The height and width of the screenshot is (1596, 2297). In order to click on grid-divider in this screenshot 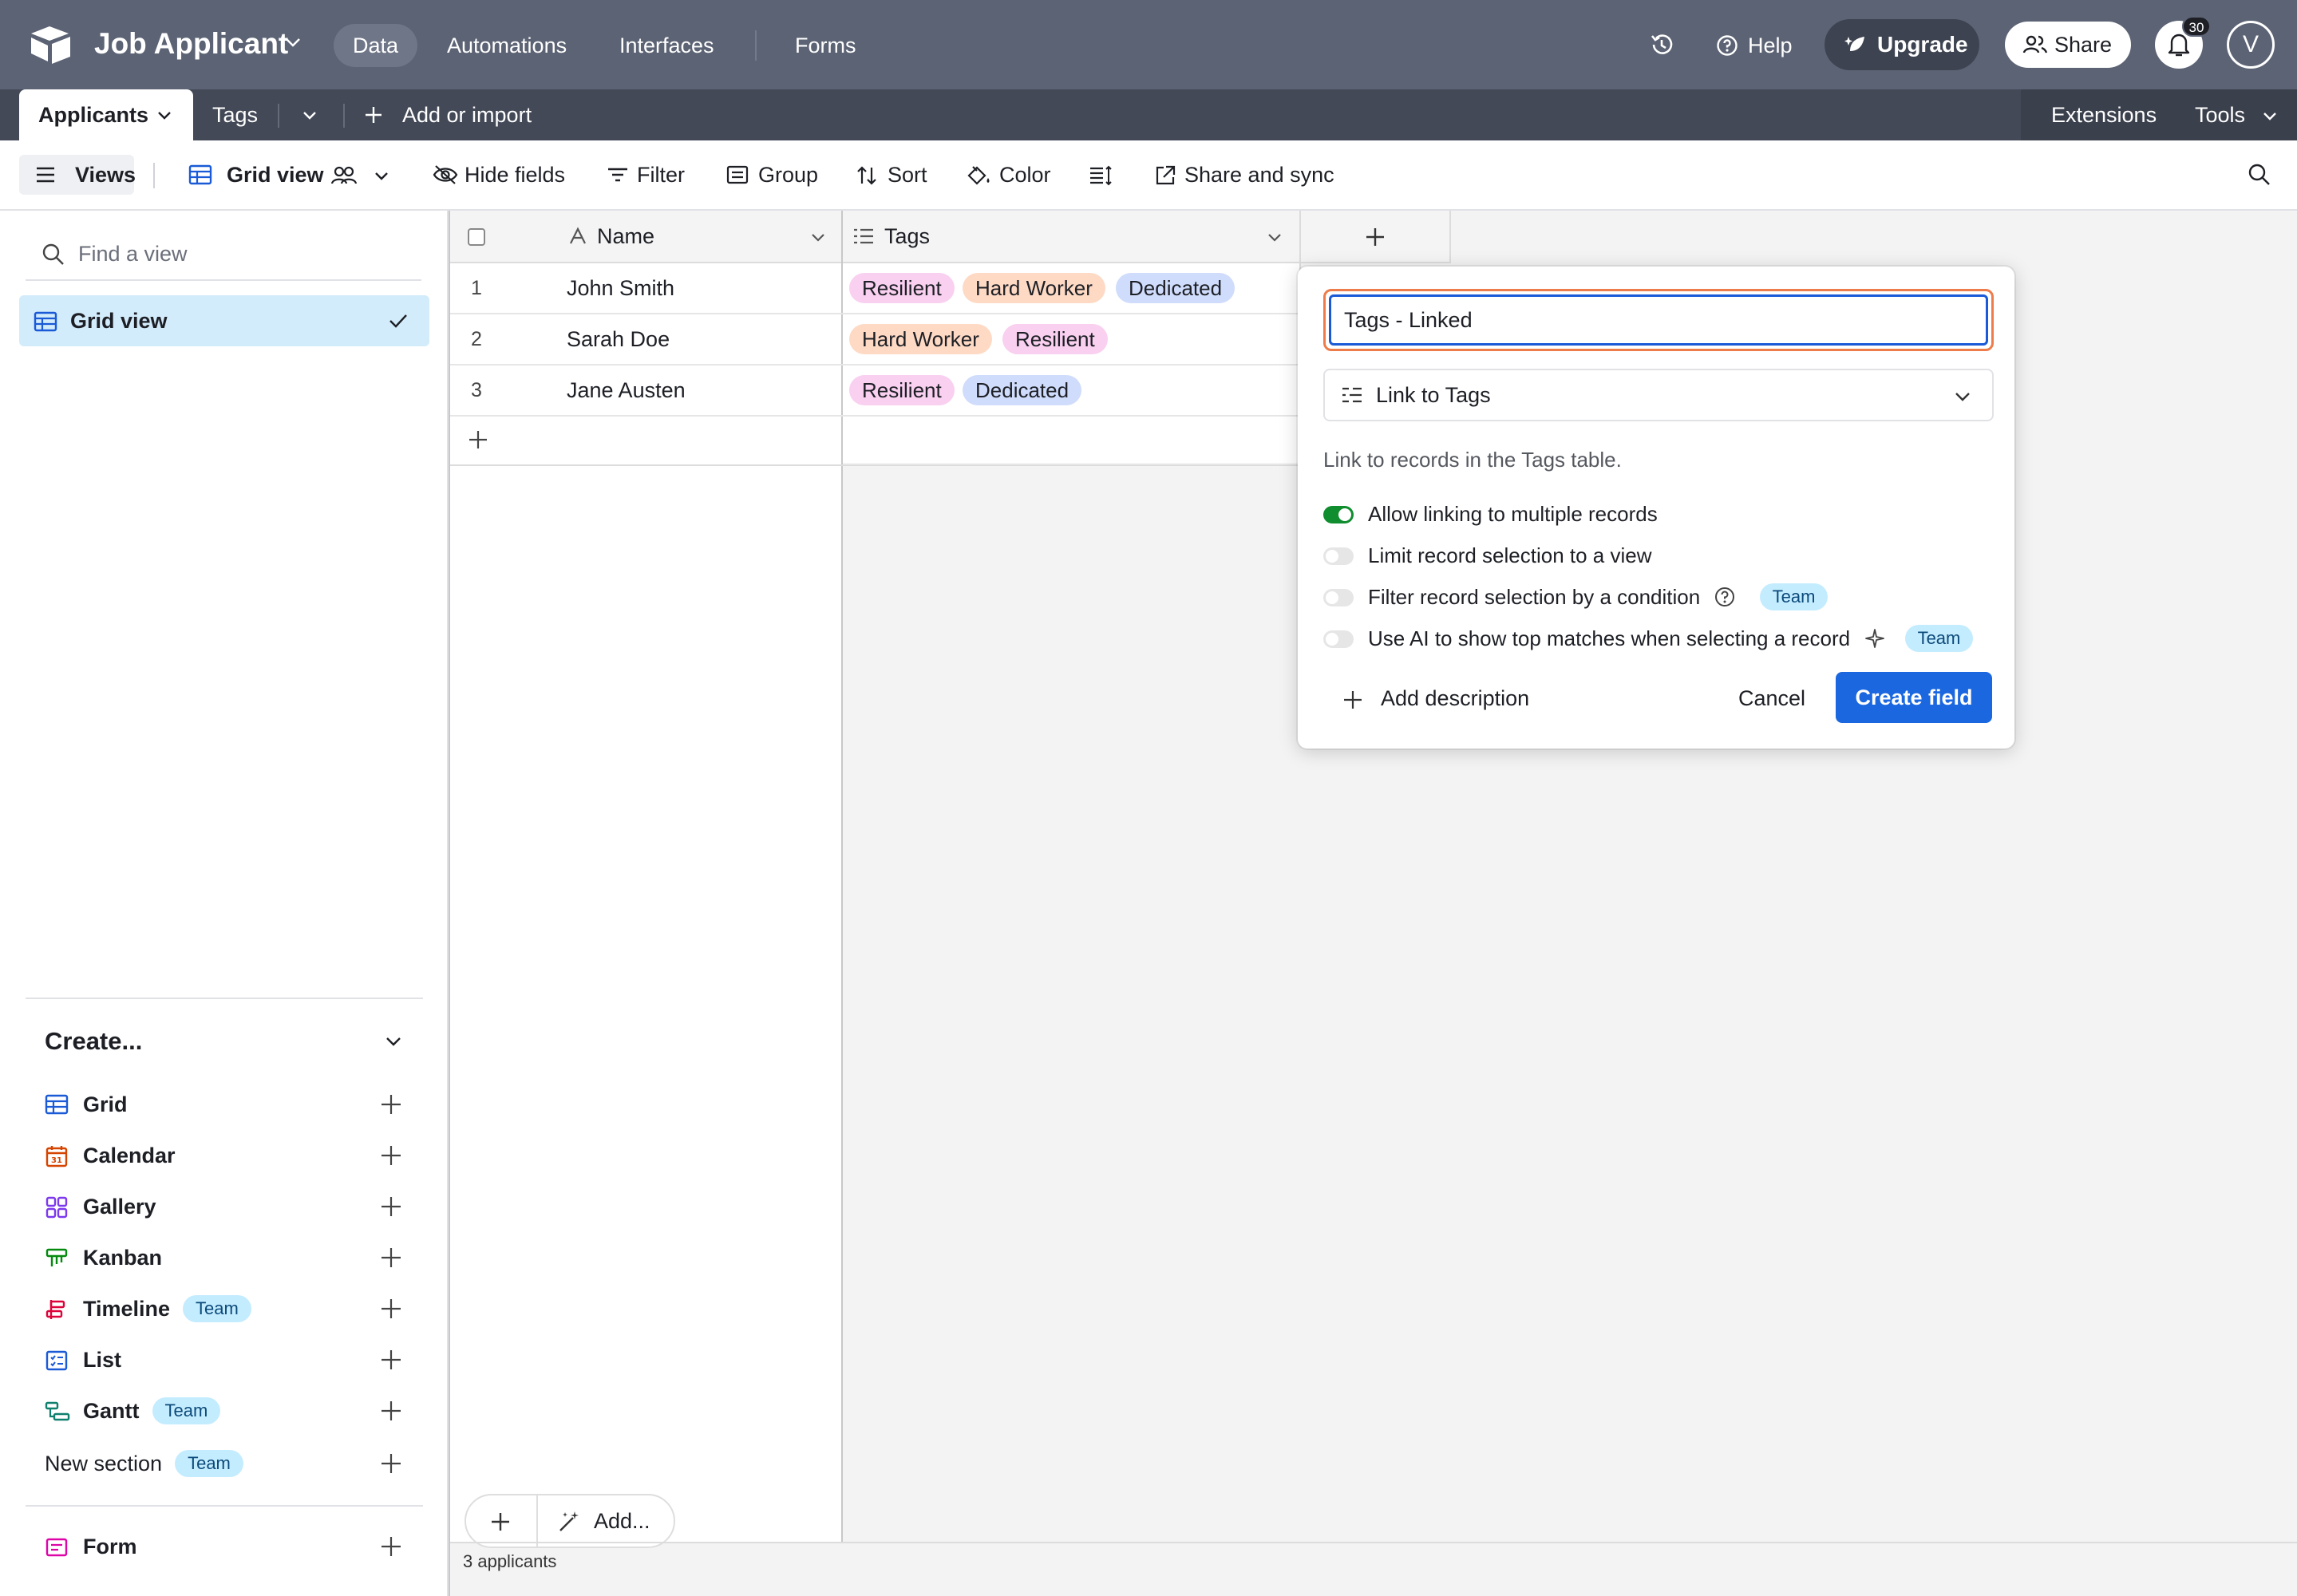, I will do `click(842, 877)`.